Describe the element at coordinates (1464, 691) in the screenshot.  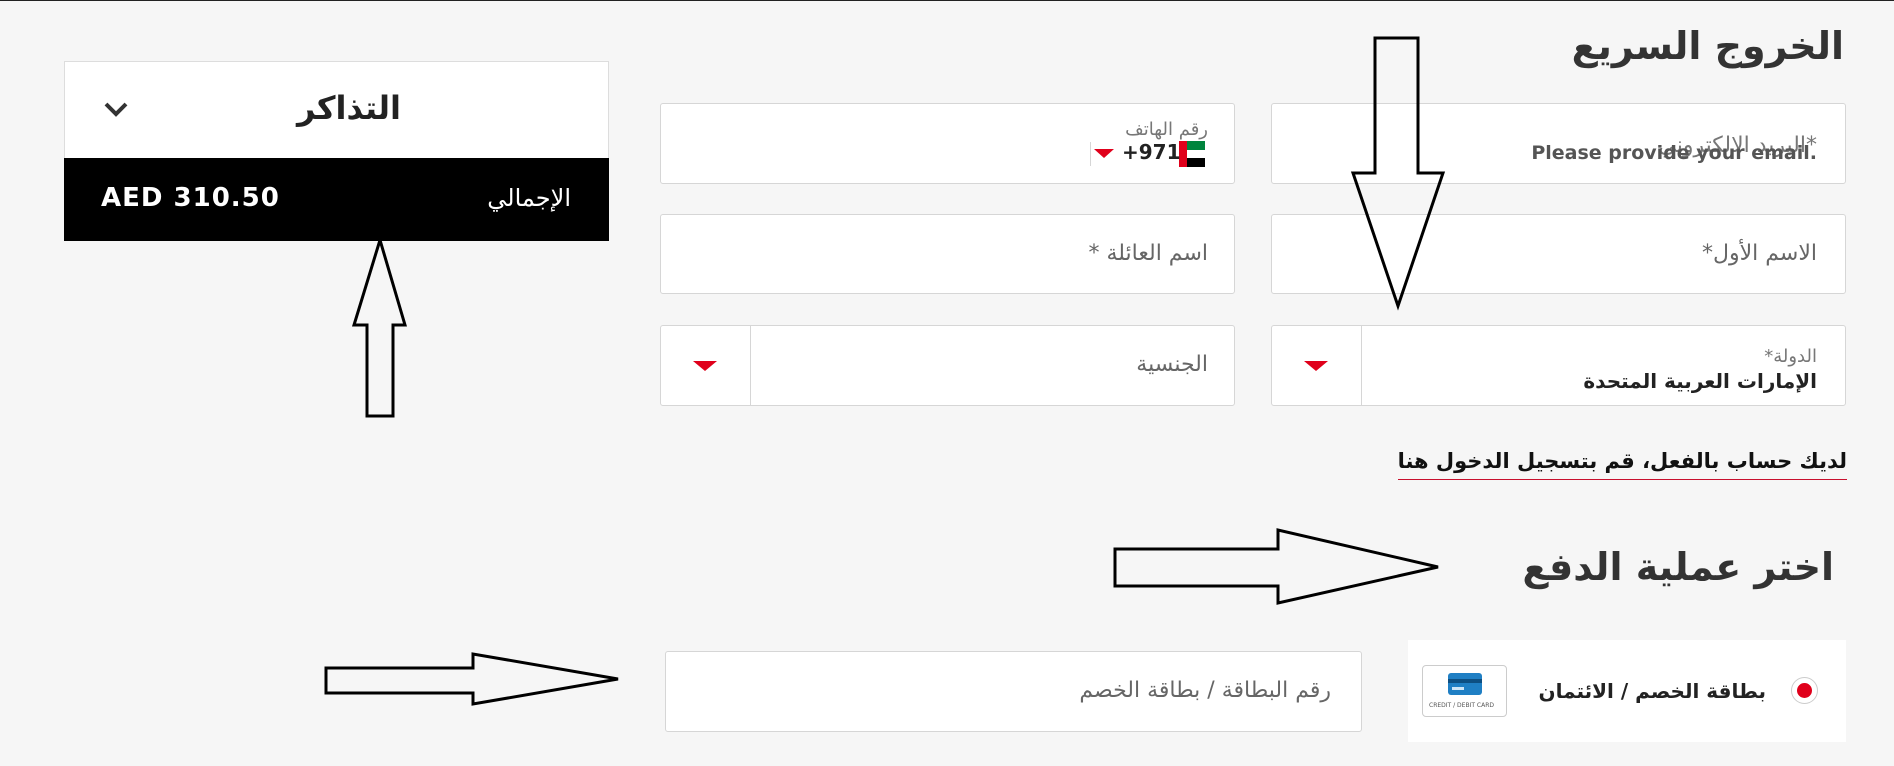
I see `credit-card-icon: CREDIT / DEBIT CARD` at that location.